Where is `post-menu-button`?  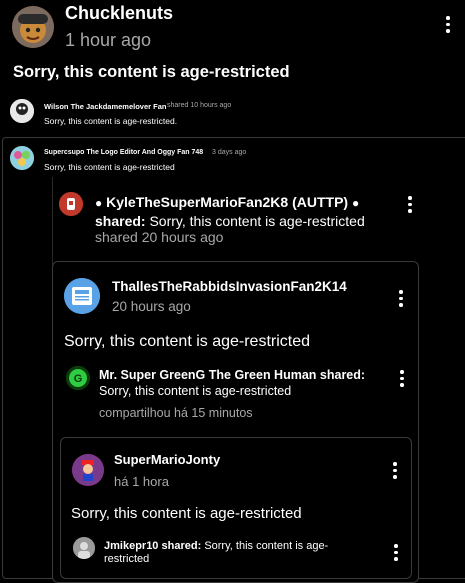 post-menu-button is located at coordinates (448, 24).